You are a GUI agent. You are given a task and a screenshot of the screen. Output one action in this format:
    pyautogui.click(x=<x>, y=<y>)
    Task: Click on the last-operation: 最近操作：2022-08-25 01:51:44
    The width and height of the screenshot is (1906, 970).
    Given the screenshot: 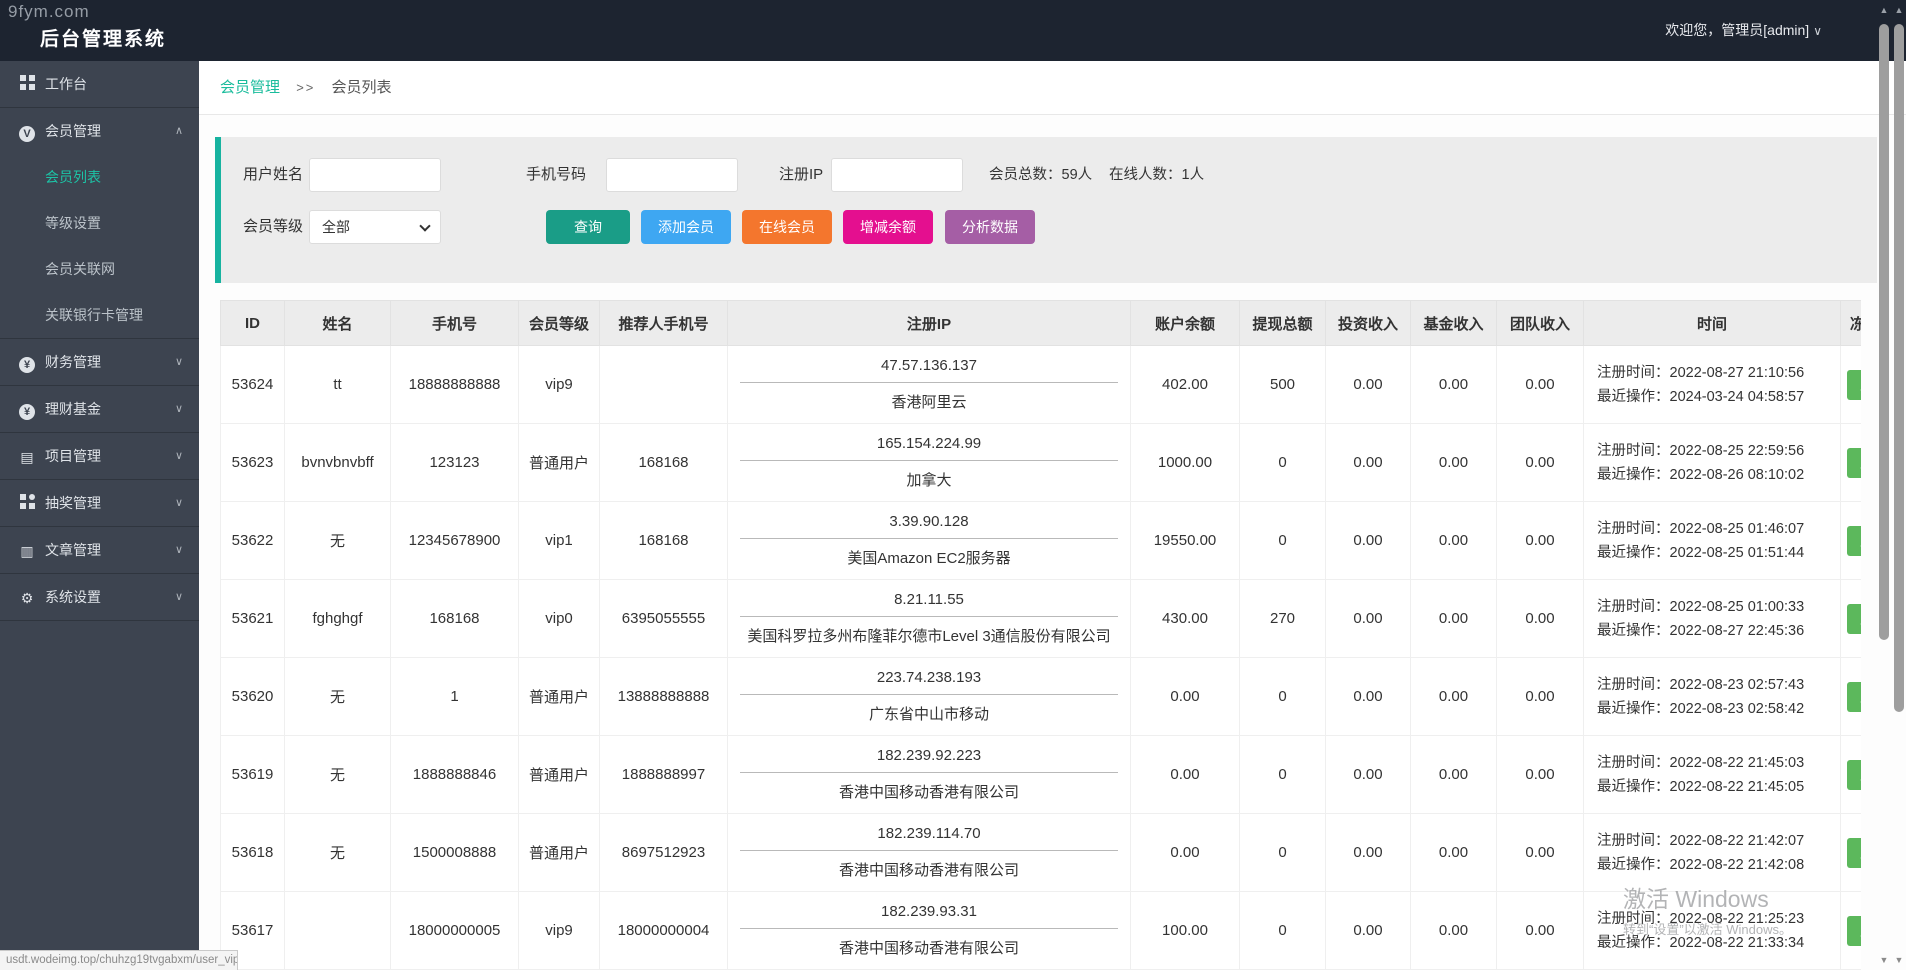 What is the action you would take?
    pyautogui.click(x=1718, y=553)
    